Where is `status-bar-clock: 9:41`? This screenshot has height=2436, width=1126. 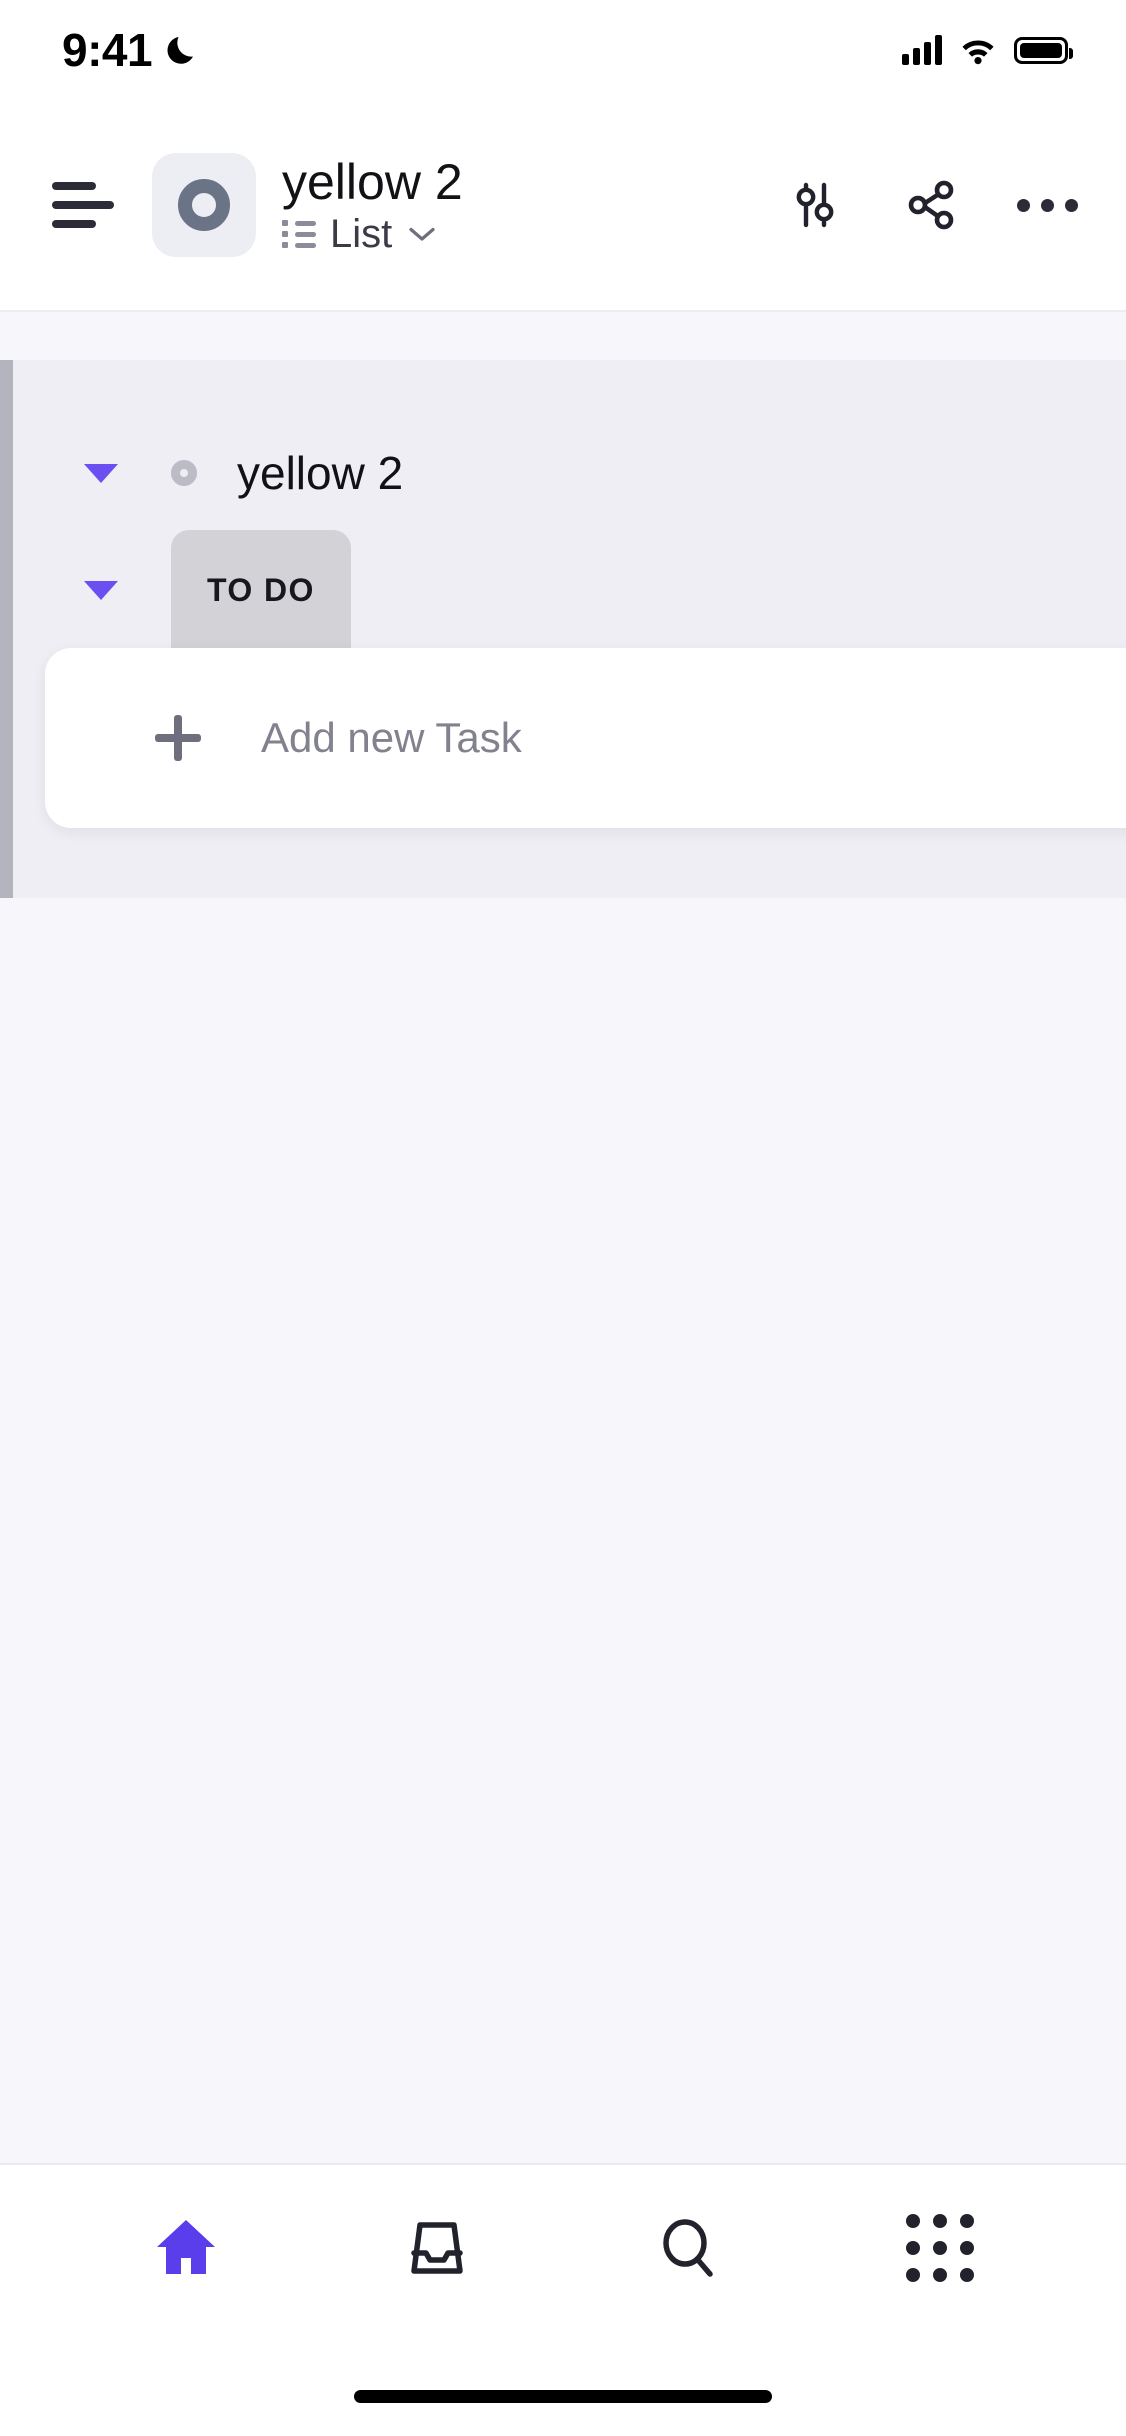
status-bar-clock: 9:41 is located at coordinates (107, 50).